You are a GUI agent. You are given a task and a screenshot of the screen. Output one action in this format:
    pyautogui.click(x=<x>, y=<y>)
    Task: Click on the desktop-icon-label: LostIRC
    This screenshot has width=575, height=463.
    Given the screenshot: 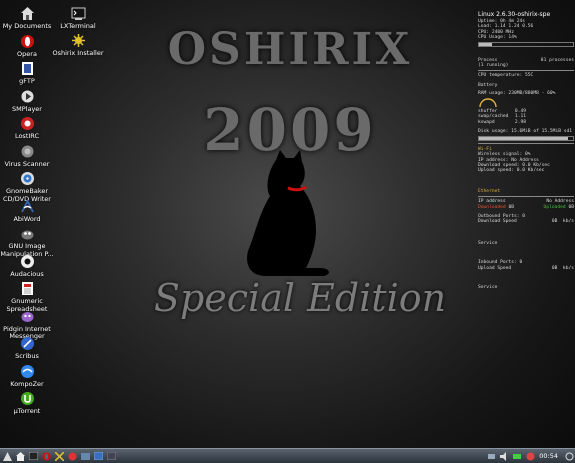 What is the action you would take?
    pyautogui.click(x=27, y=136)
    